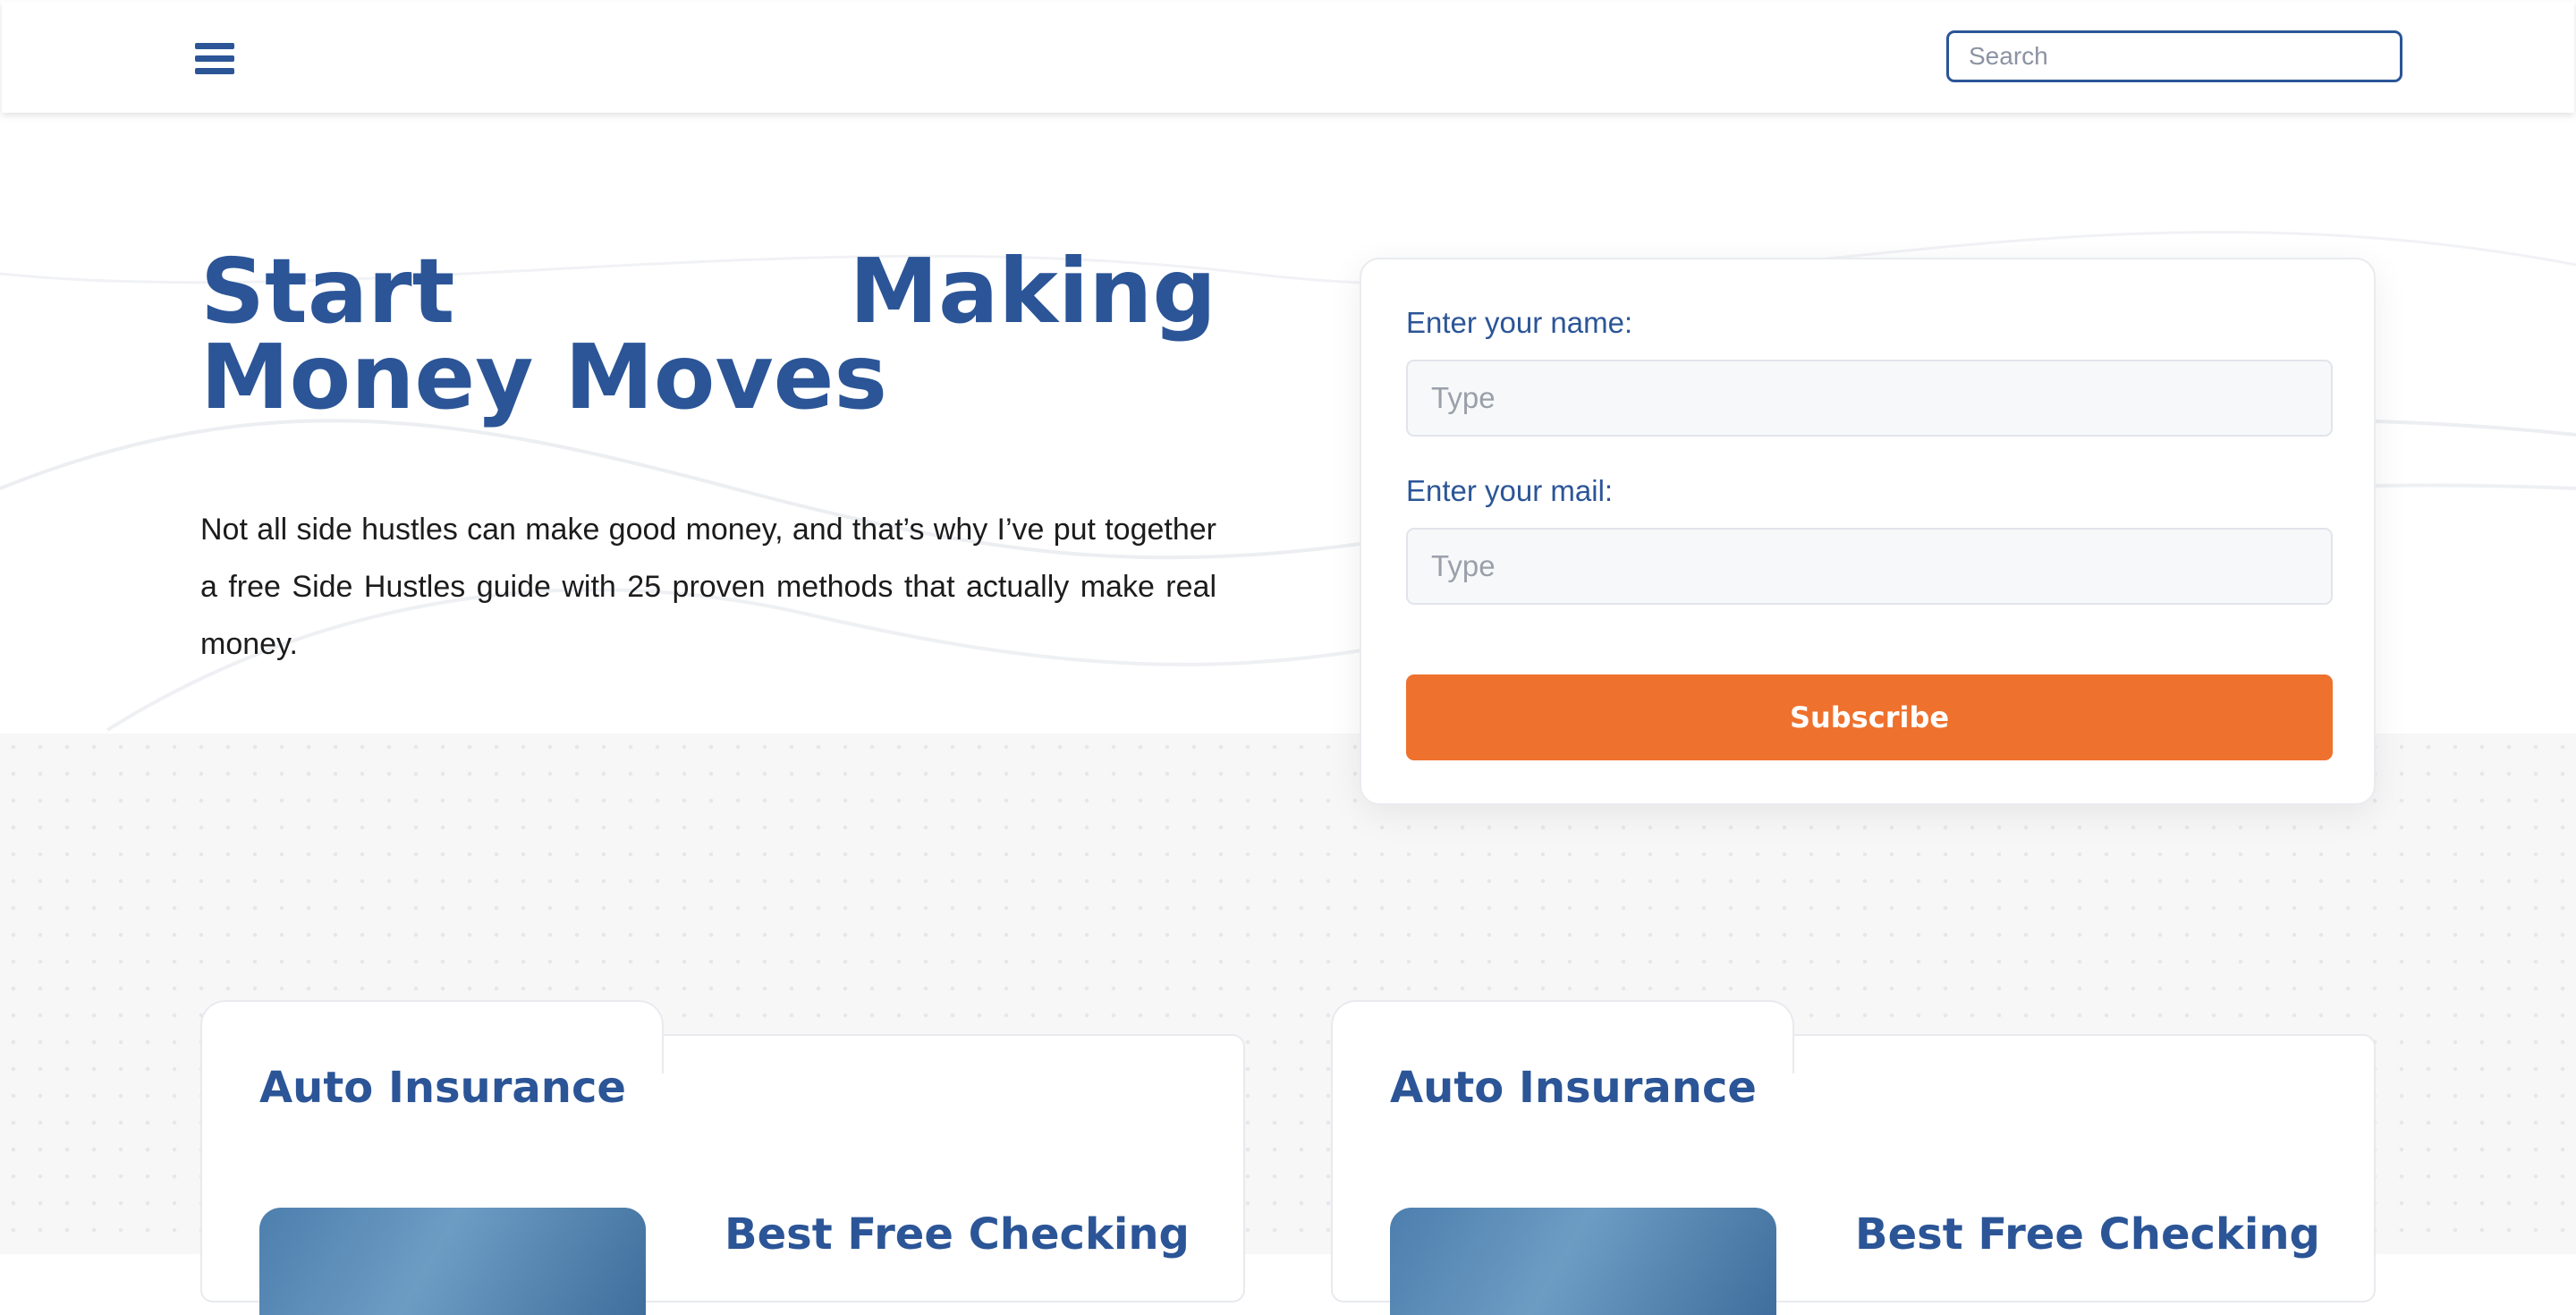 The height and width of the screenshot is (1315, 2576). I want to click on subscribe-button: Subscribe, so click(1869, 717).